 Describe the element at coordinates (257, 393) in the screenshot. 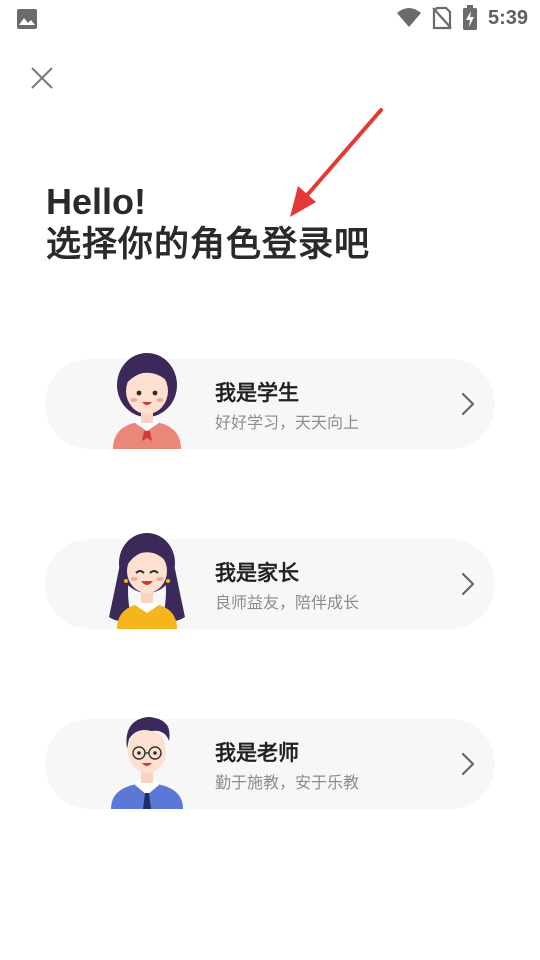

I see `role-title-student: 我是学生` at that location.